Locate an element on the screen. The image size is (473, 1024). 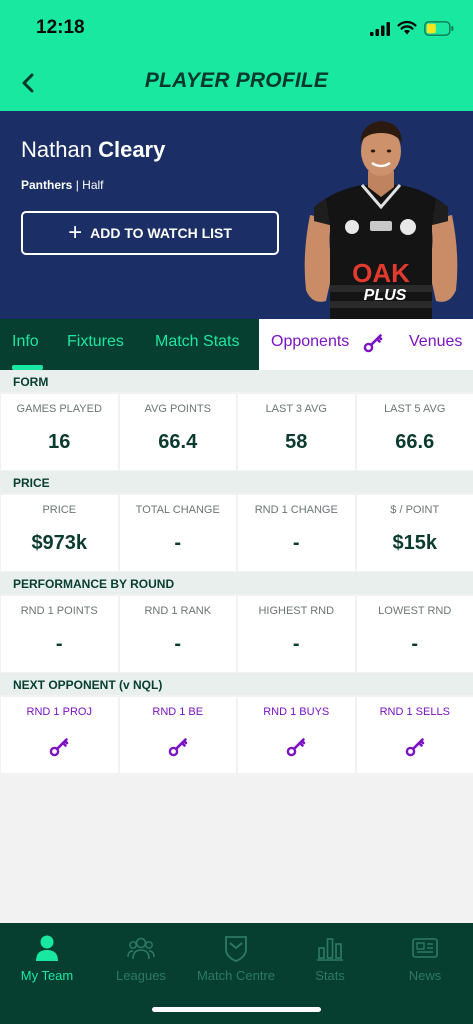
tab-opponents: Opponents is located at coordinates (310, 342).